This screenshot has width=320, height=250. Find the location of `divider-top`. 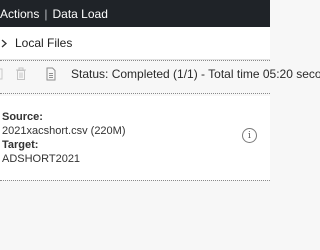

divider-top is located at coordinates (135, 60).